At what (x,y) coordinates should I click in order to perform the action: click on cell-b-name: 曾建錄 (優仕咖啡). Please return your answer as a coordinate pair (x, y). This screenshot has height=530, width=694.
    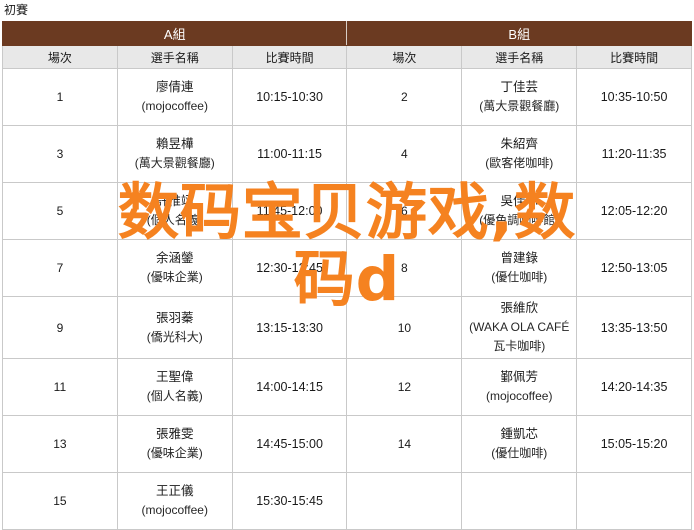
    Looking at the image, I should click on (519, 268).